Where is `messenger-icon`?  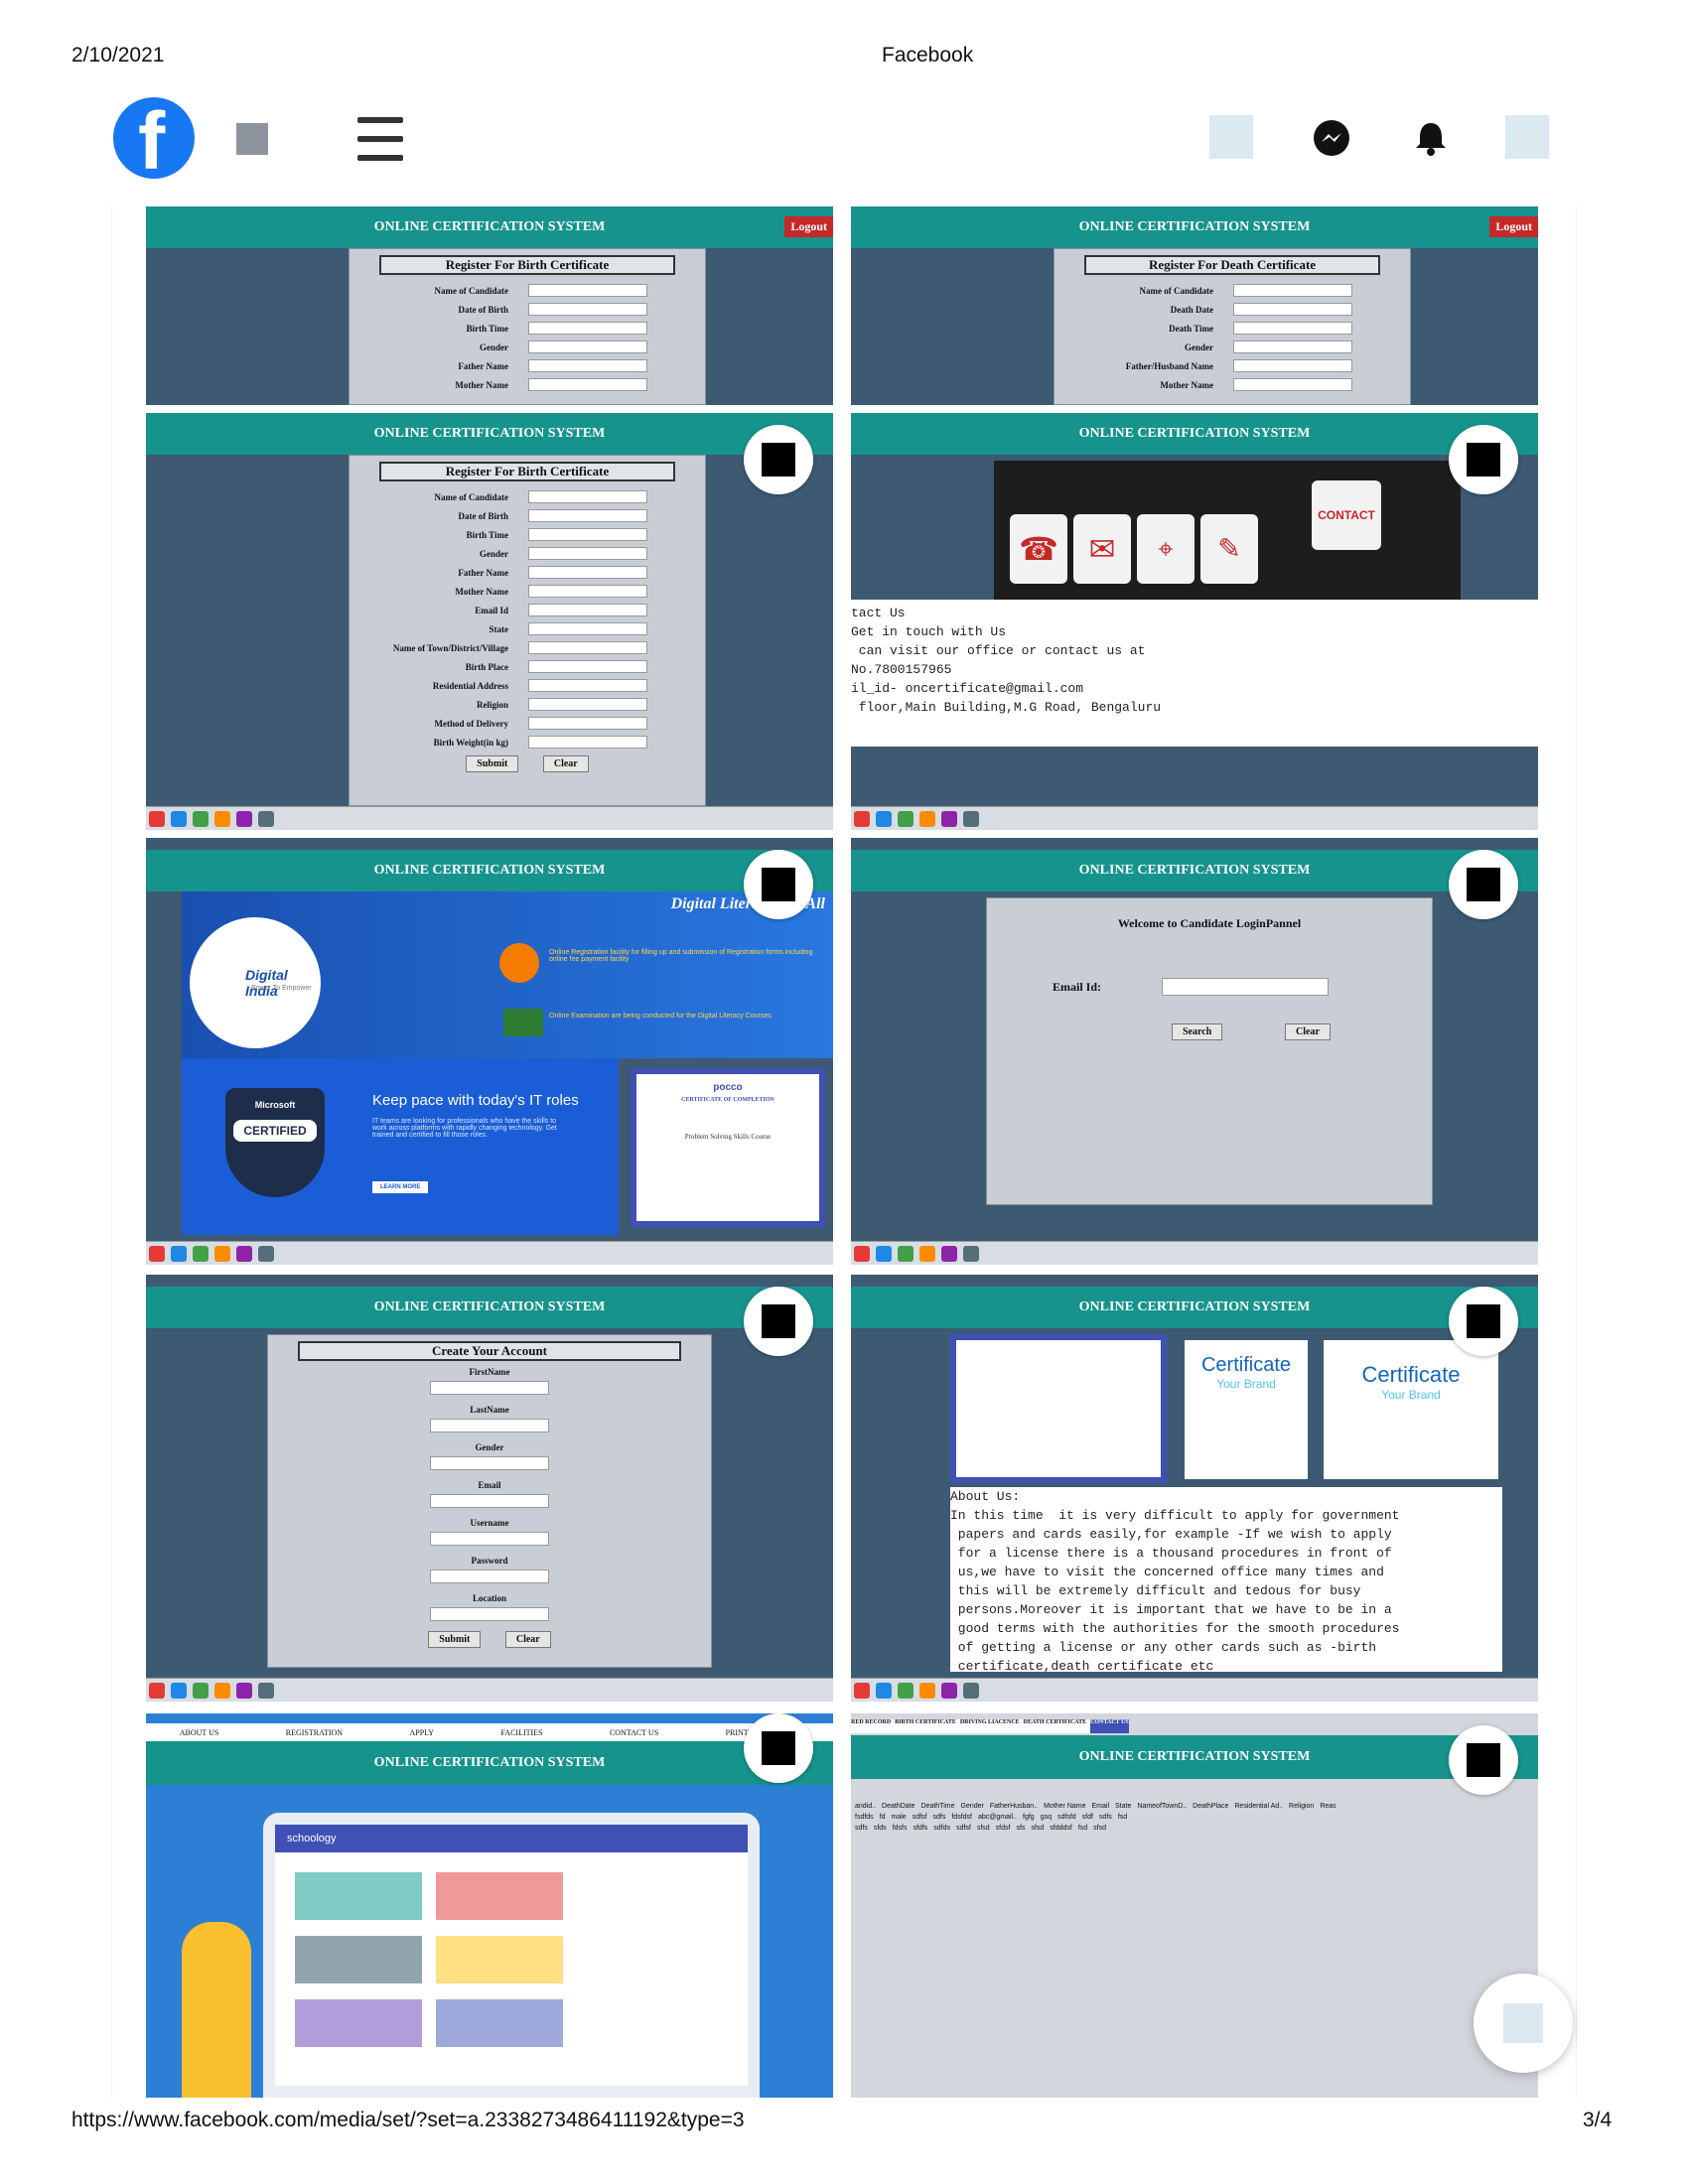 messenger-icon is located at coordinates (1331, 138).